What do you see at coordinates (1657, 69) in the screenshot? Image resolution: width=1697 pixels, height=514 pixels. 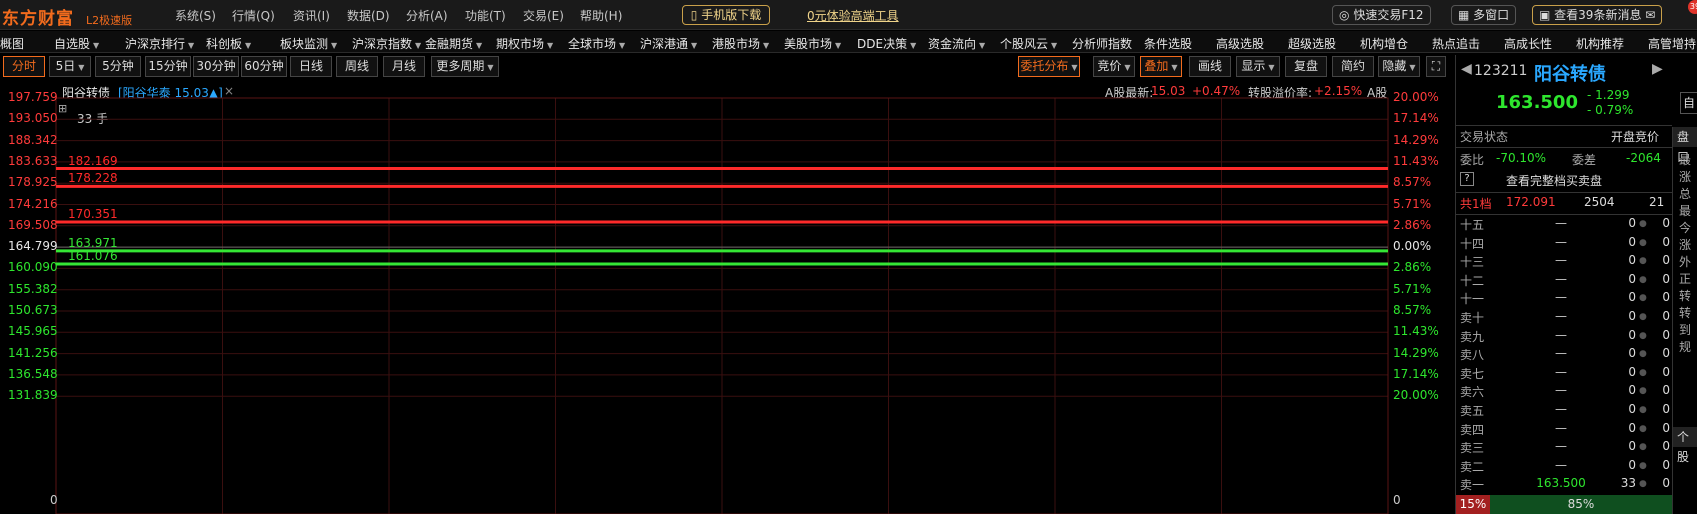 I see `next-stock-icon: ▶` at bounding box center [1657, 69].